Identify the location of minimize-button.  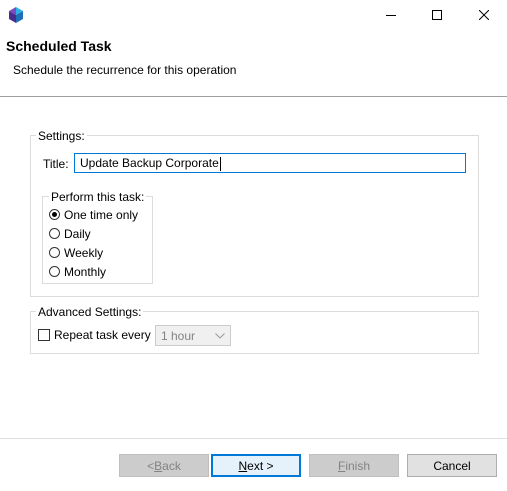
(391, 15).